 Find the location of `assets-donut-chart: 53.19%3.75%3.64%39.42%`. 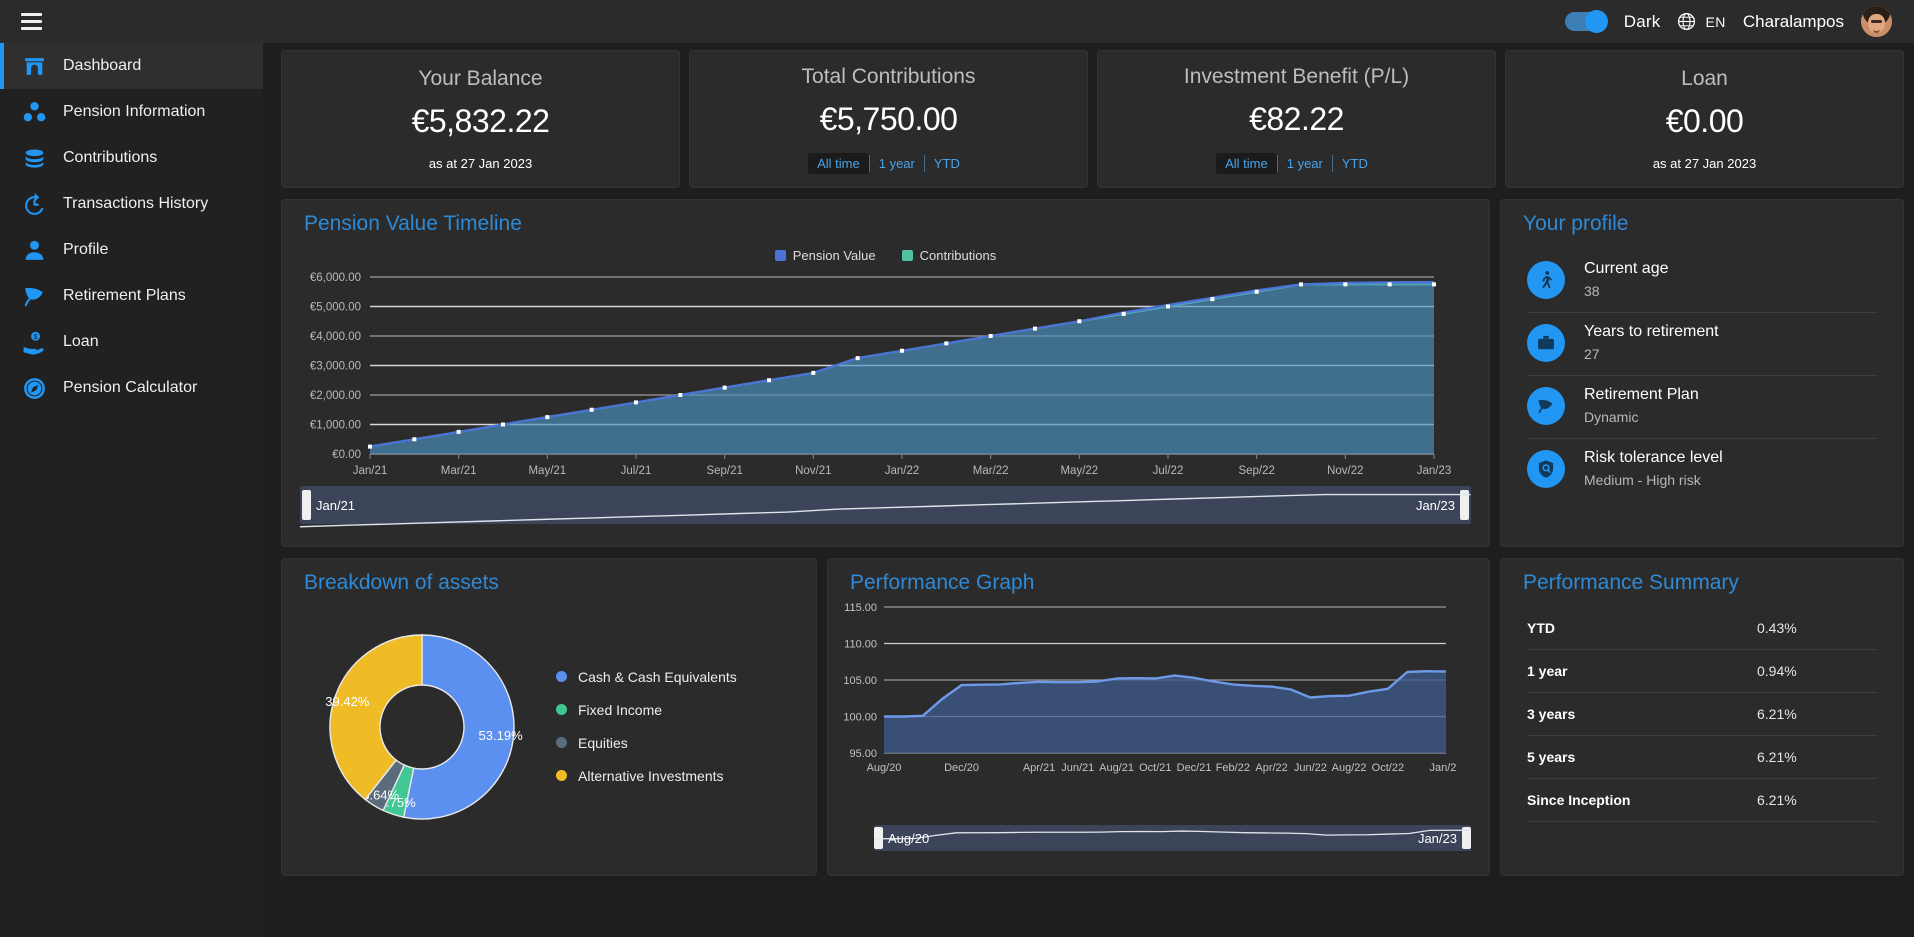

assets-donut-chart: 53.19%3.75%3.64%39.42% is located at coordinates (420, 726).